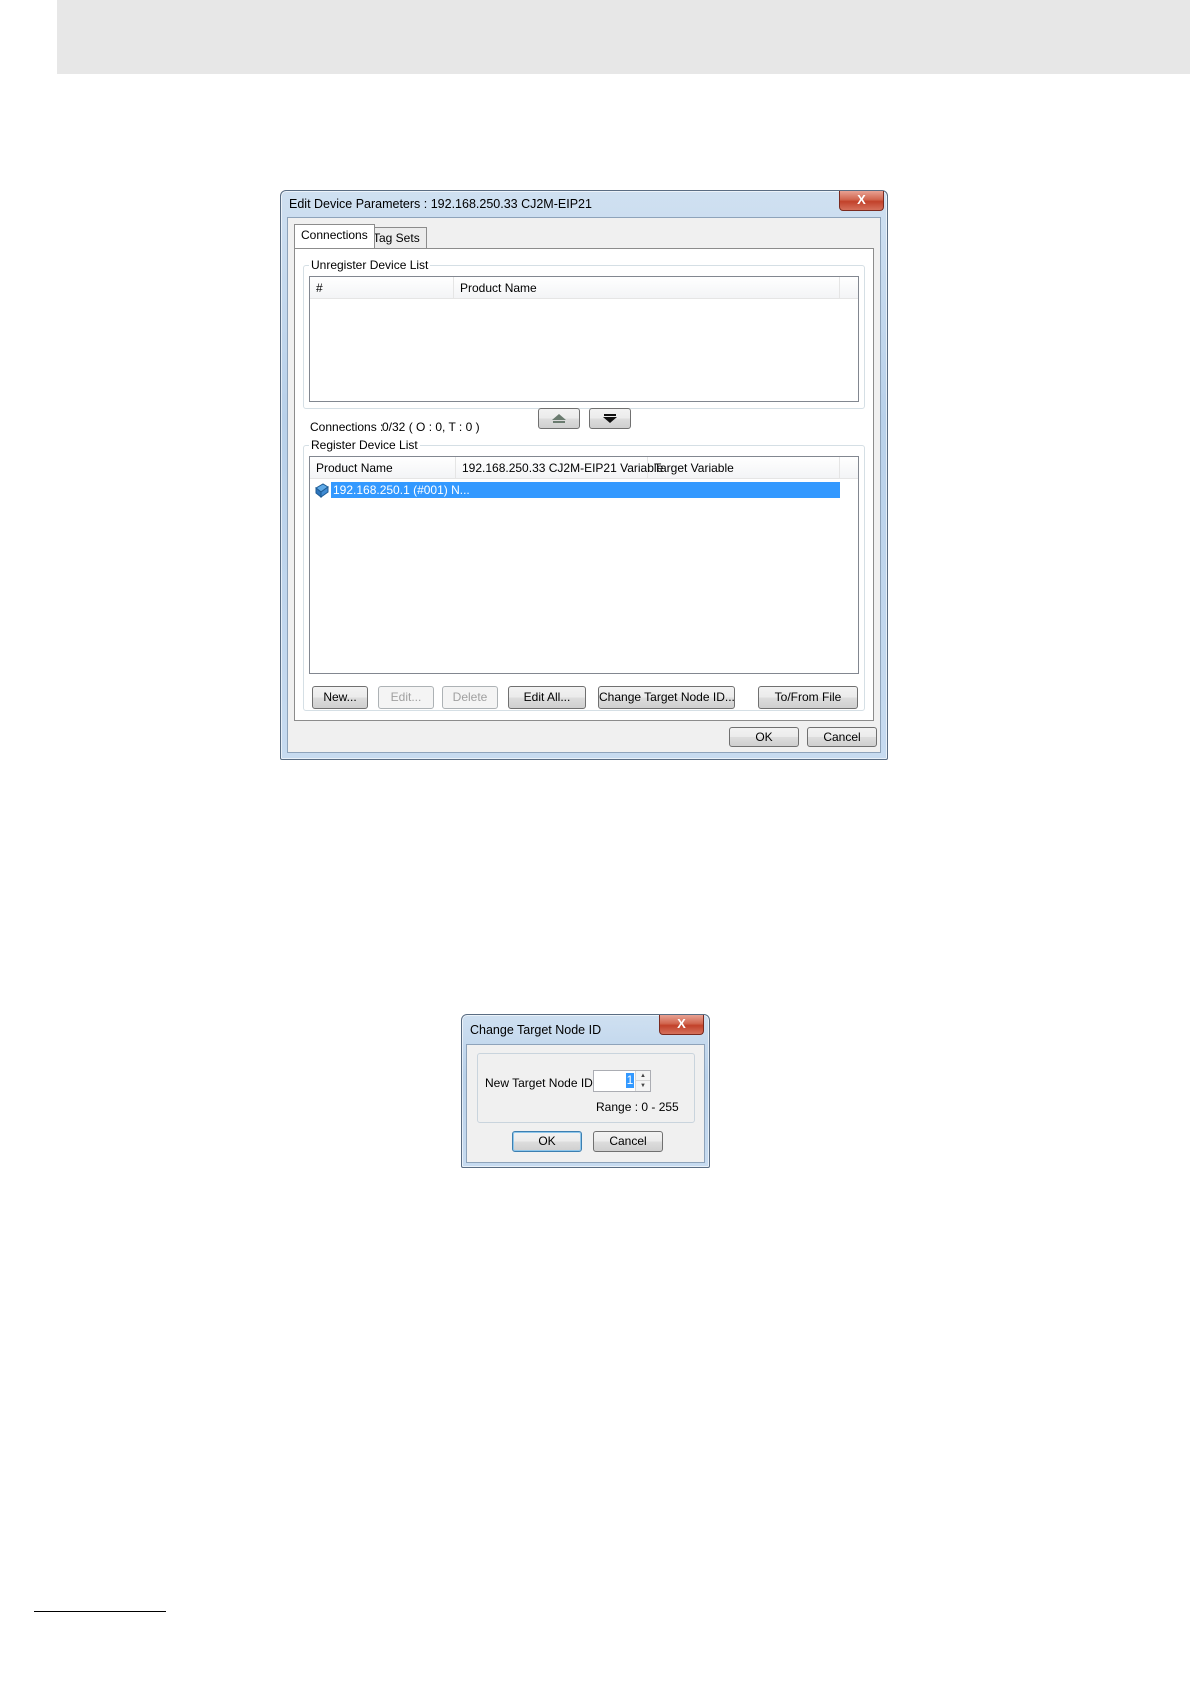 The image size is (1190, 1684). What do you see at coordinates (396, 237) in the screenshot?
I see `tab-tag-sets: Tag Sets` at bounding box center [396, 237].